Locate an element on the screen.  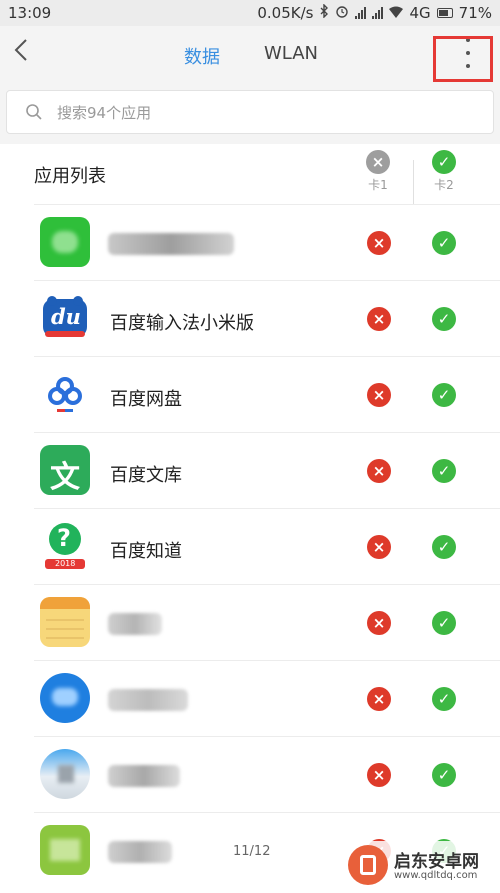
watermark-title: 启东安卓网 is located at coordinates (436, 862).